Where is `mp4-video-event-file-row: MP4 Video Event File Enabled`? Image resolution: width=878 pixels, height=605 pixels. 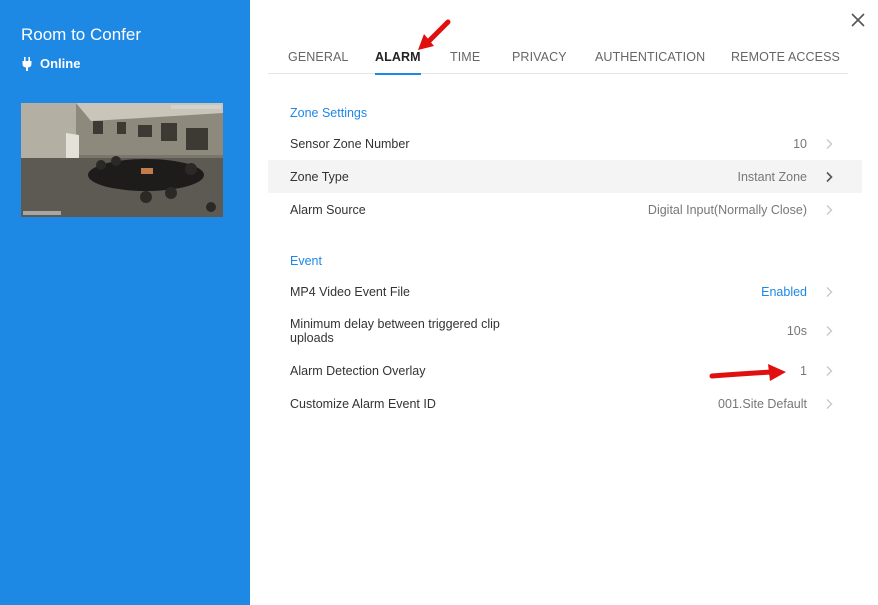 mp4-video-event-file-row: MP4 Video Event File Enabled is located at coordinates (565, 291).